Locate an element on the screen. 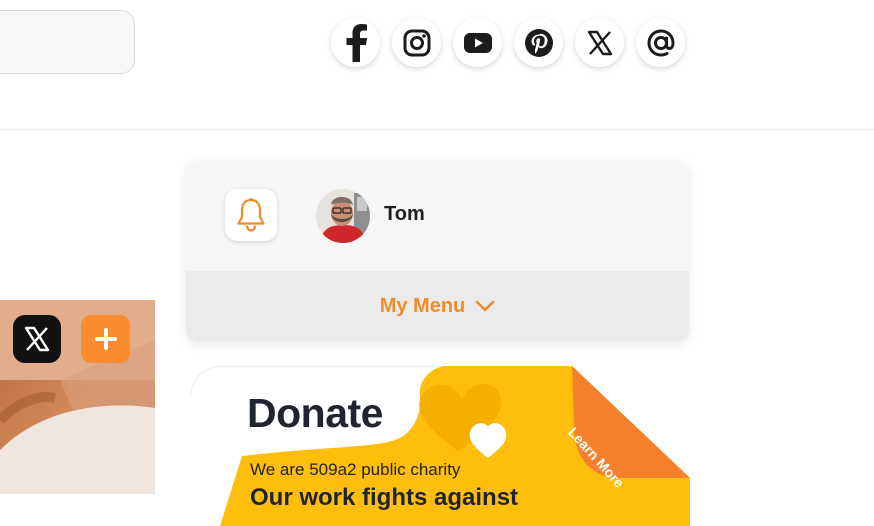  chevron-down-icon is located at coordinates (485, 306).